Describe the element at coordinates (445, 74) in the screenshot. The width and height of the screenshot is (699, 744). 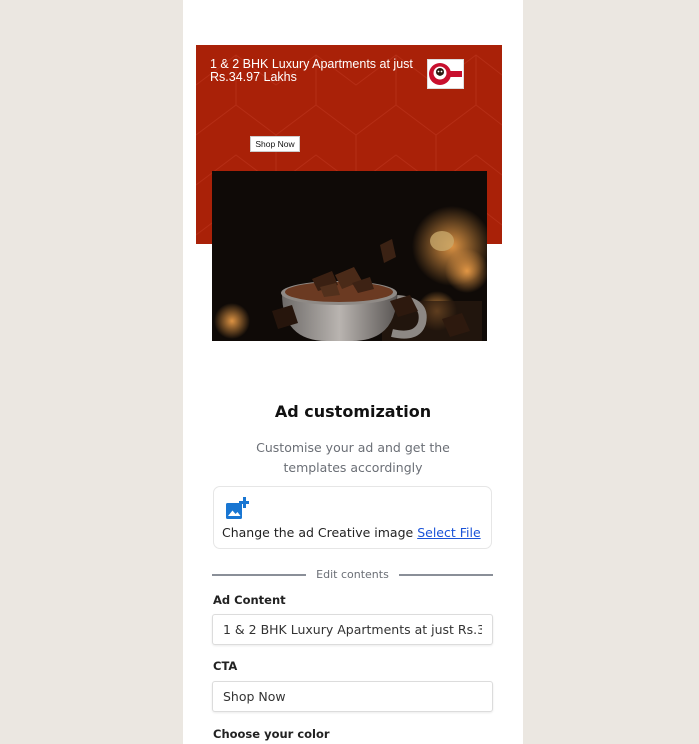
I see `kfc-logo-icon` at that location.